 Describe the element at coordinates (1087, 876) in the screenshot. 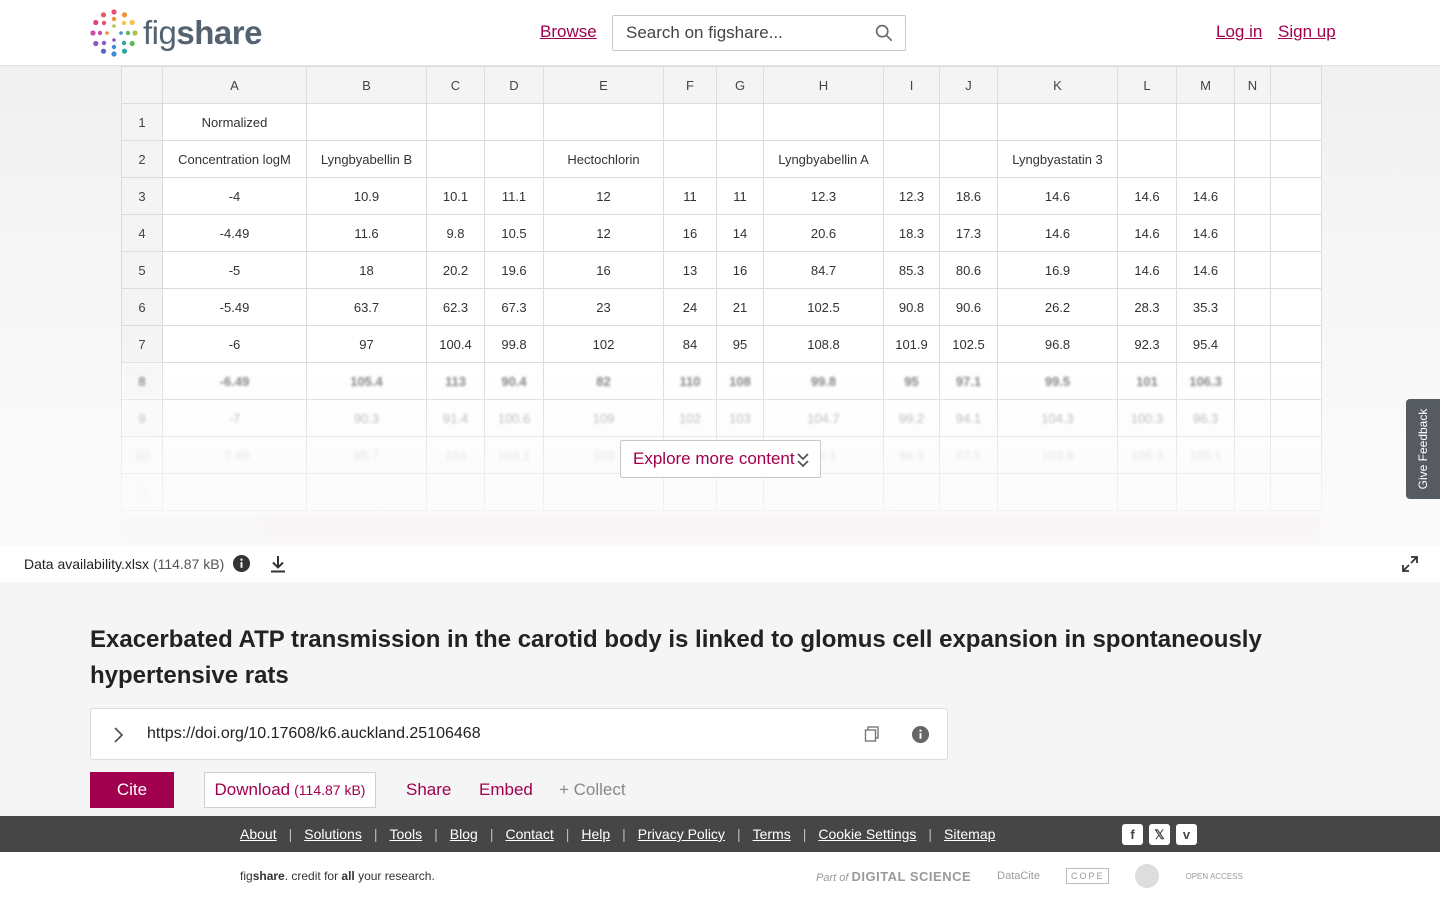

I see `cope-logo: COPE` at that location.